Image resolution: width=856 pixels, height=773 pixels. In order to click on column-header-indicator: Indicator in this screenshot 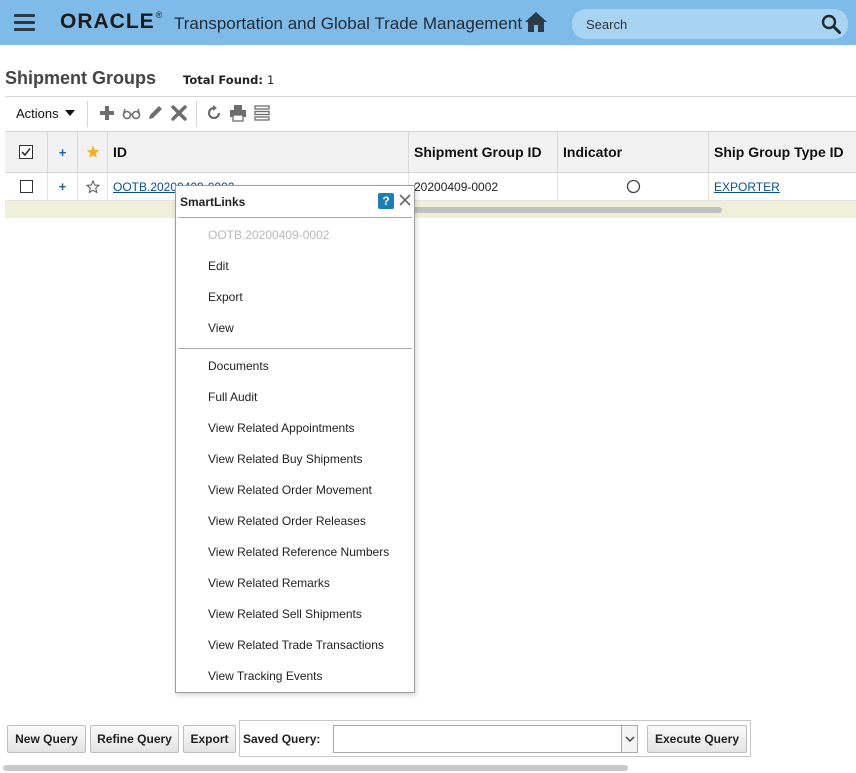, I will do `click(633, 152)`.